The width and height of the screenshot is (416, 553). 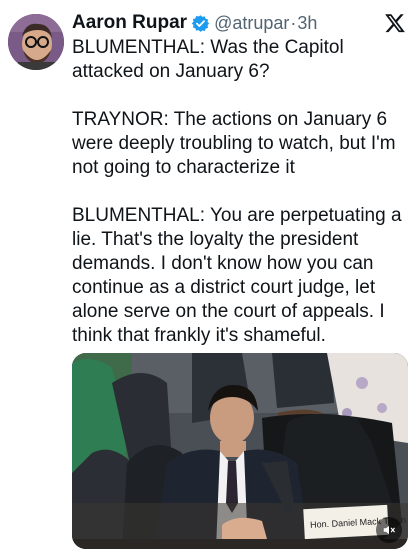 I want to click on tweet-header: Aaron Rupar @atrupar · 3h, so click(x=240, y=23).